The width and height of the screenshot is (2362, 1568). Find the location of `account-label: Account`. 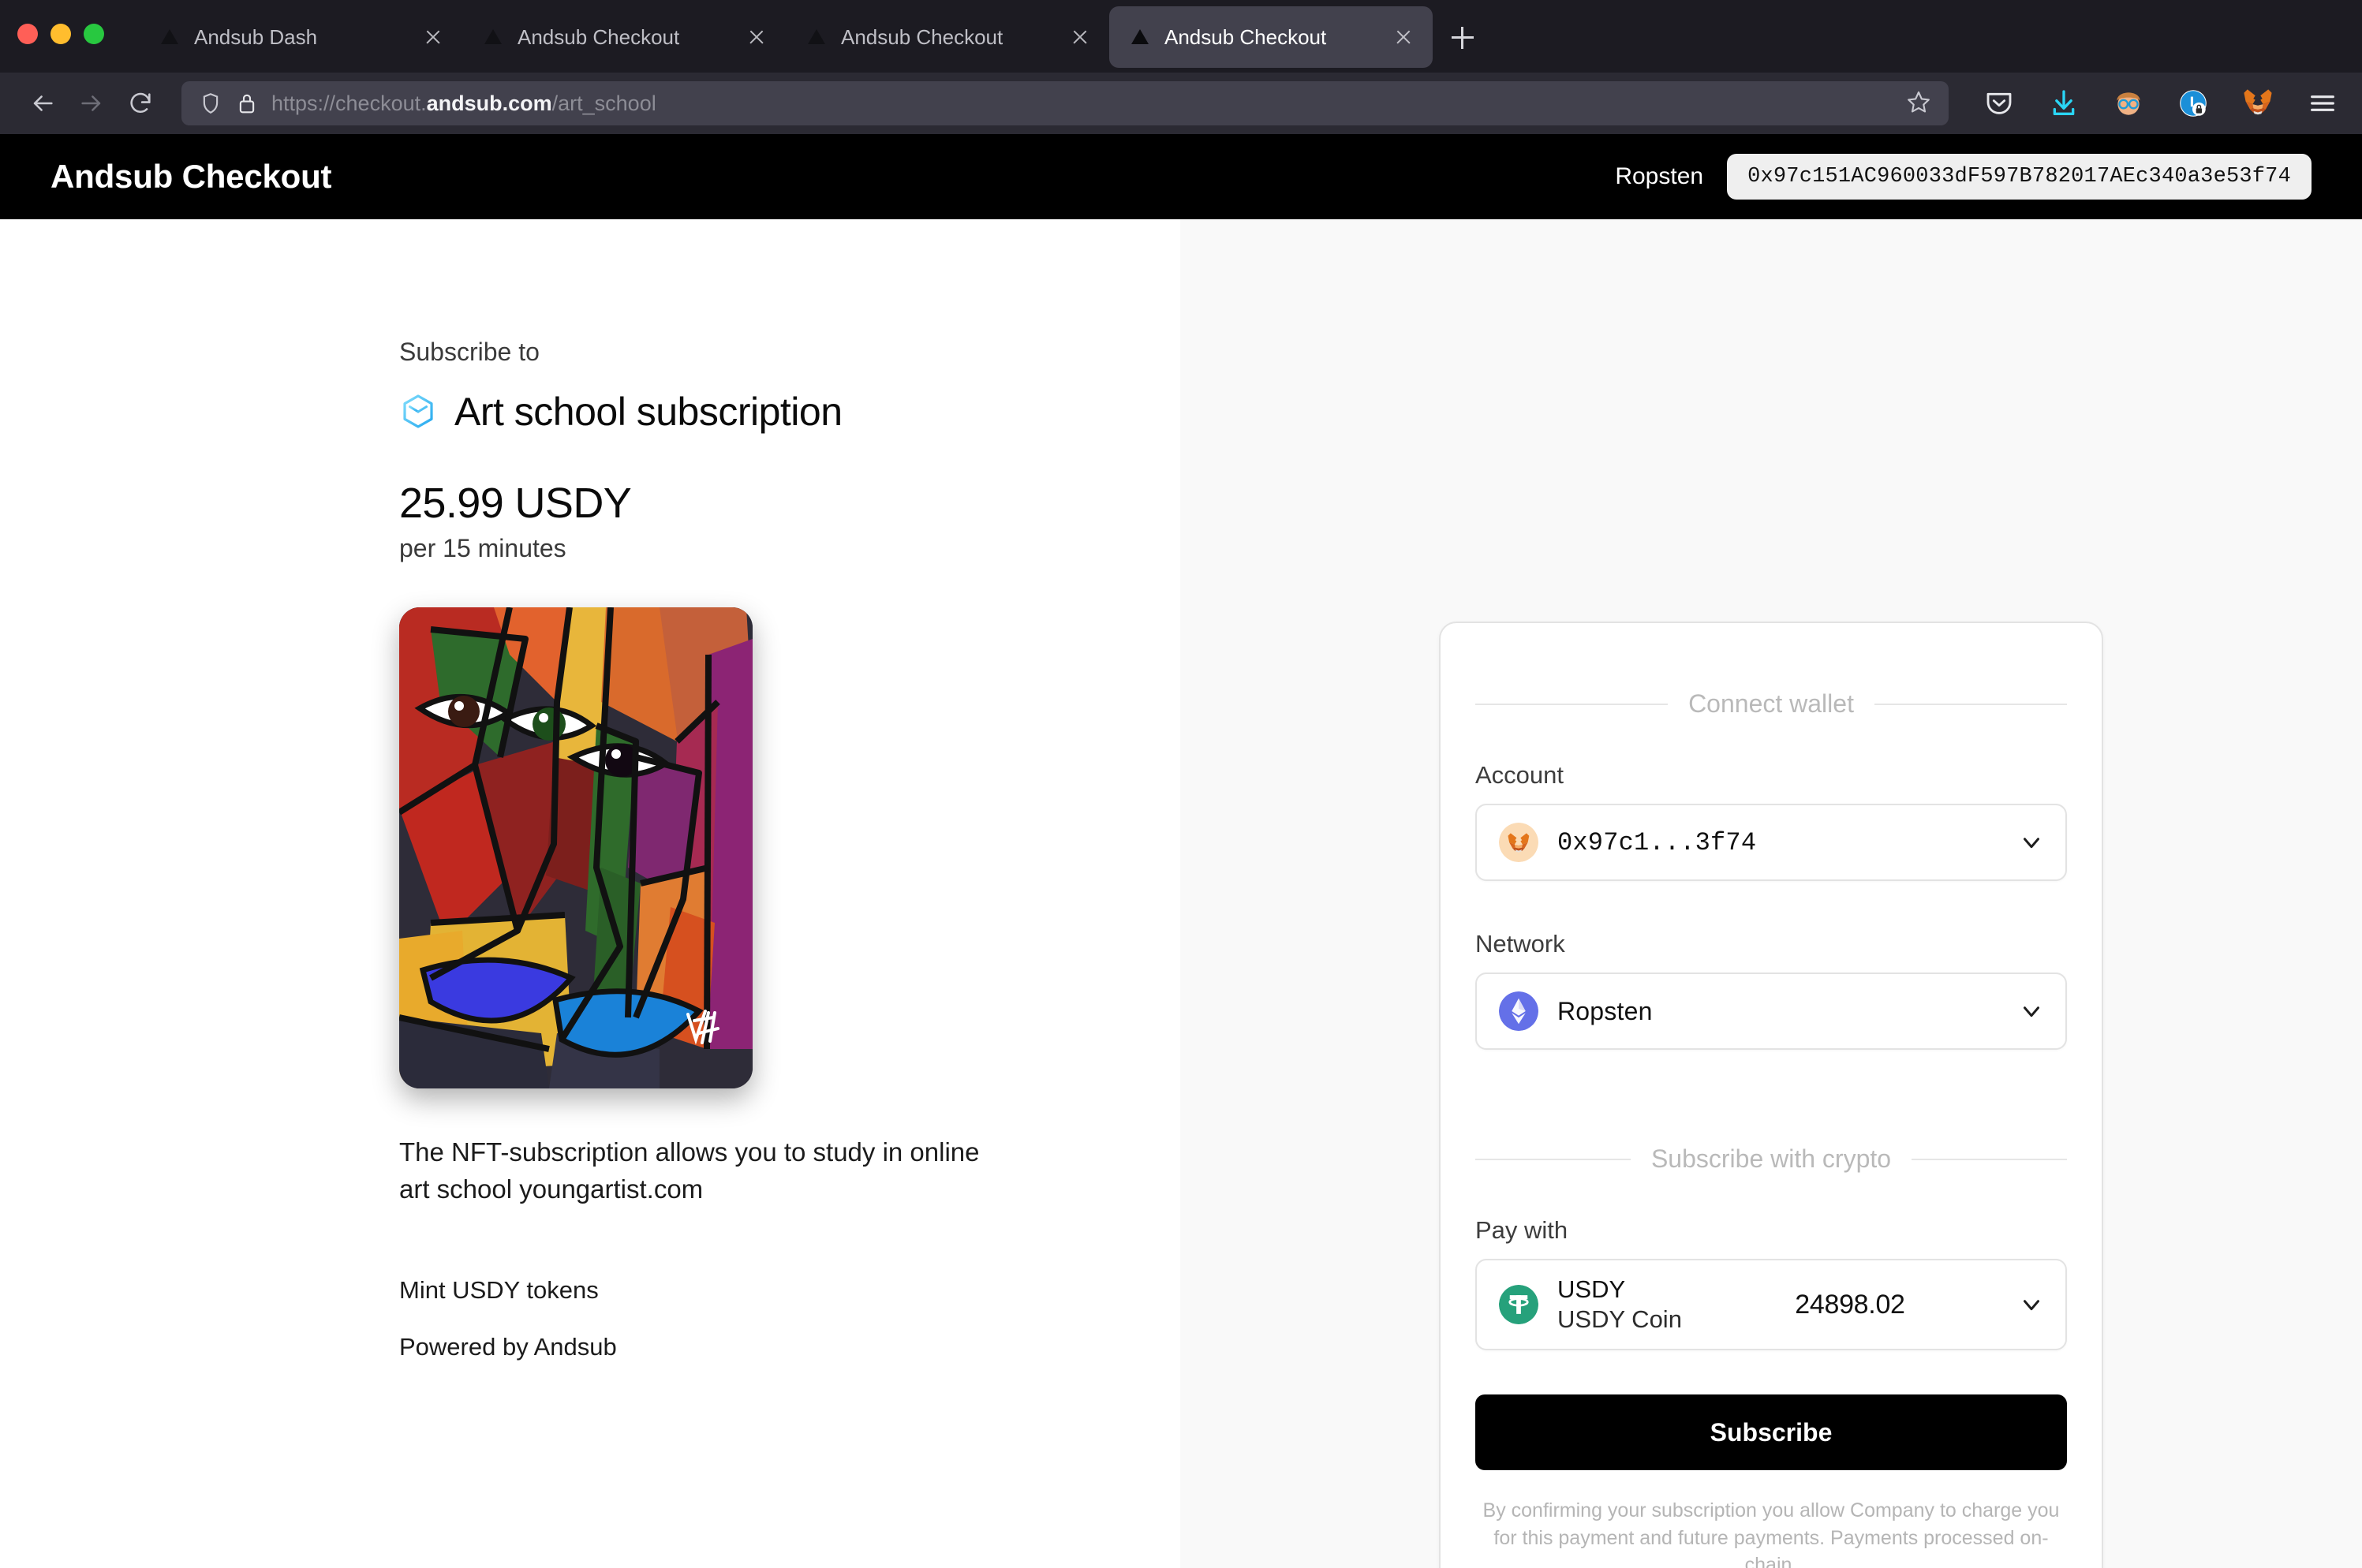

account-label: Account is located at coordinates (1519, 775).